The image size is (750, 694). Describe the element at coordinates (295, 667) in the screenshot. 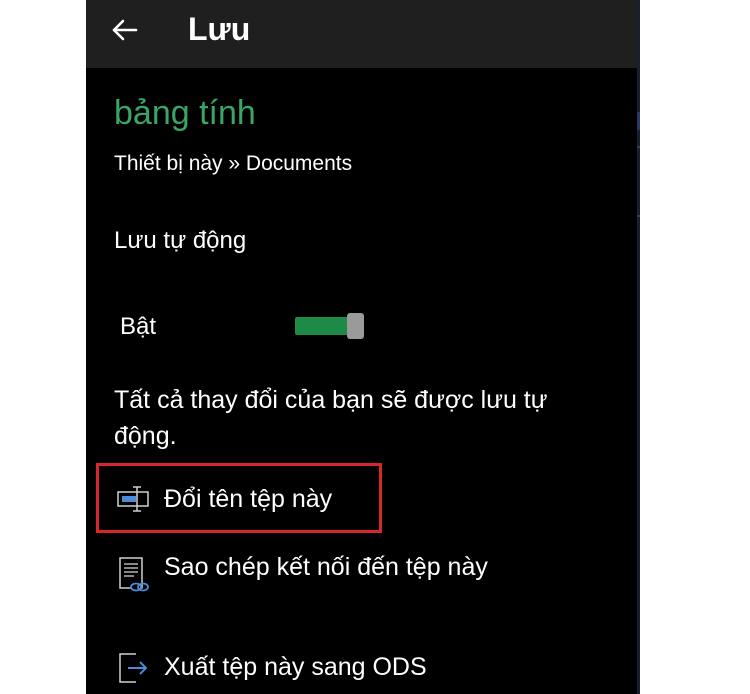

I see `export-ods-label: Xuất tệp này sang ODS` at that location.